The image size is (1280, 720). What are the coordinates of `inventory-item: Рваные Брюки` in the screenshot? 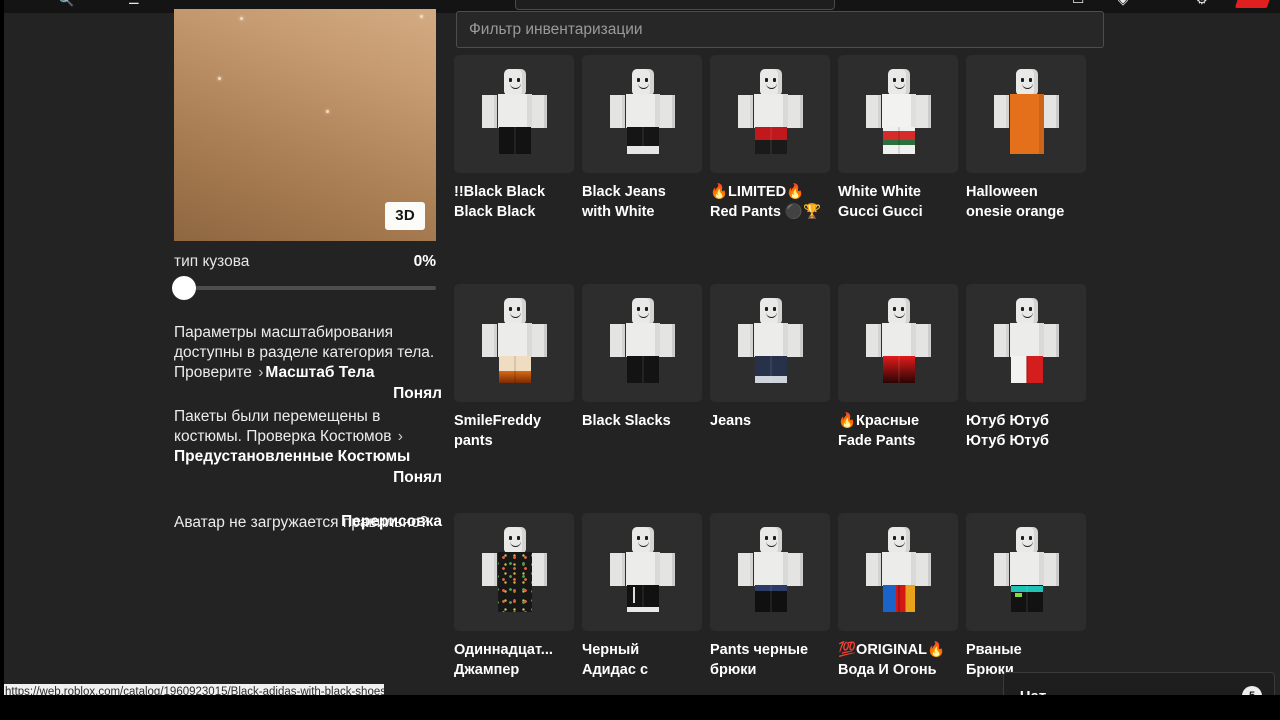 It's located at (1030, 596).